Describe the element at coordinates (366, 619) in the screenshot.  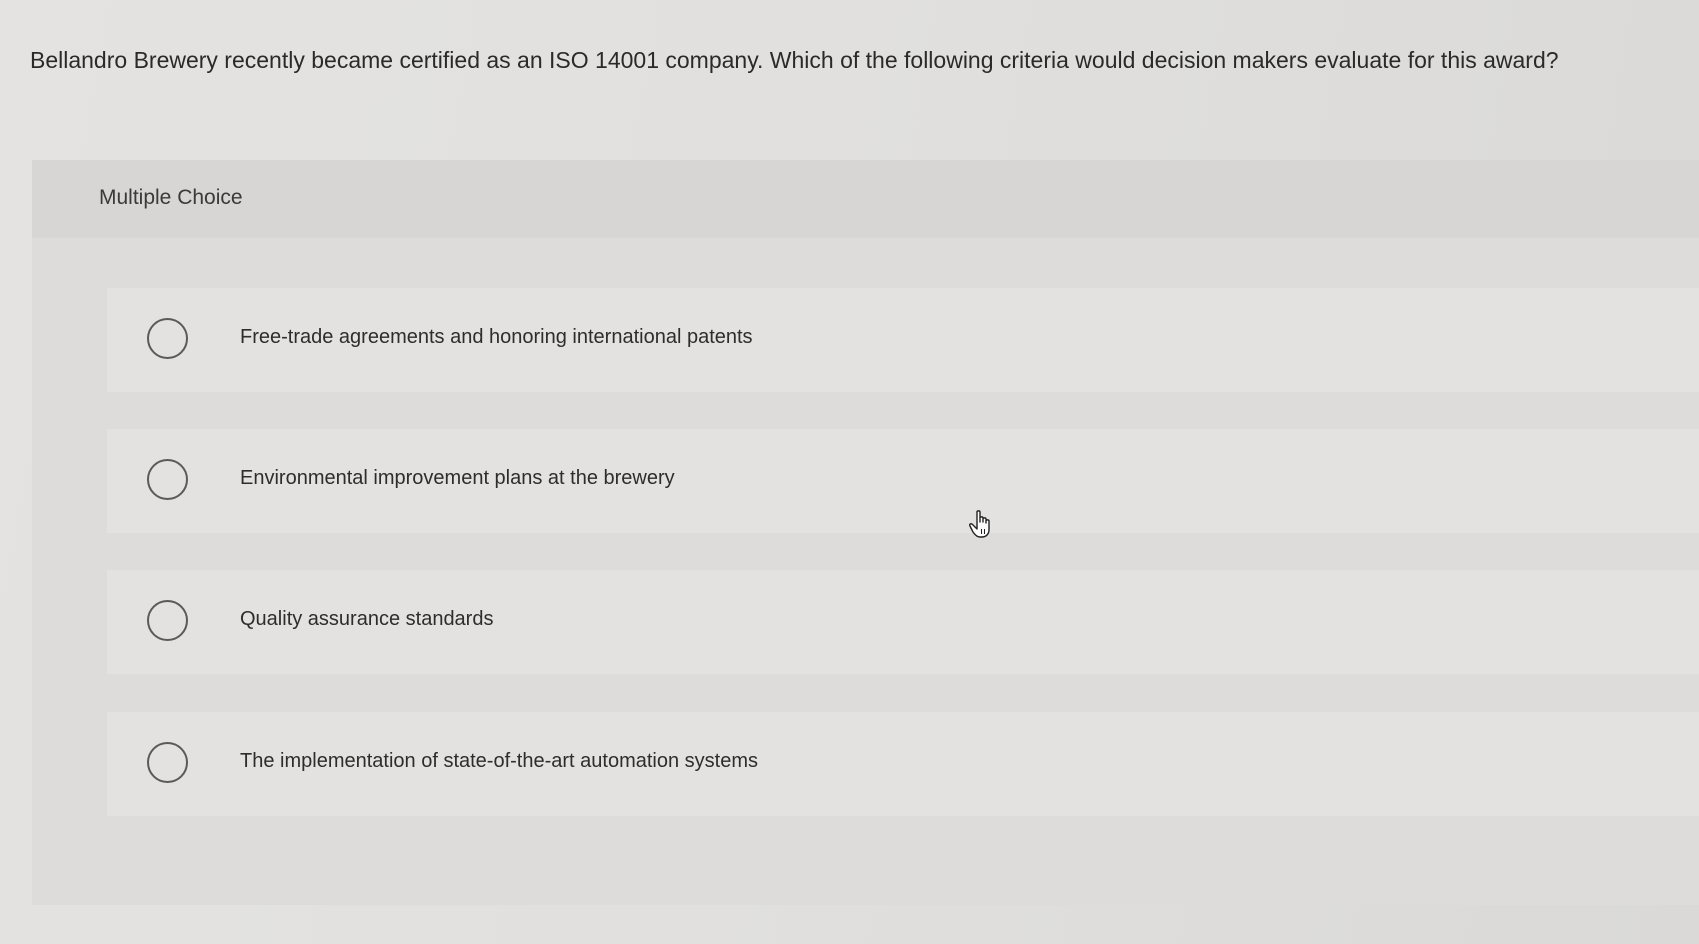
I see `answer-option-label: Quality assurance standards` at that location.